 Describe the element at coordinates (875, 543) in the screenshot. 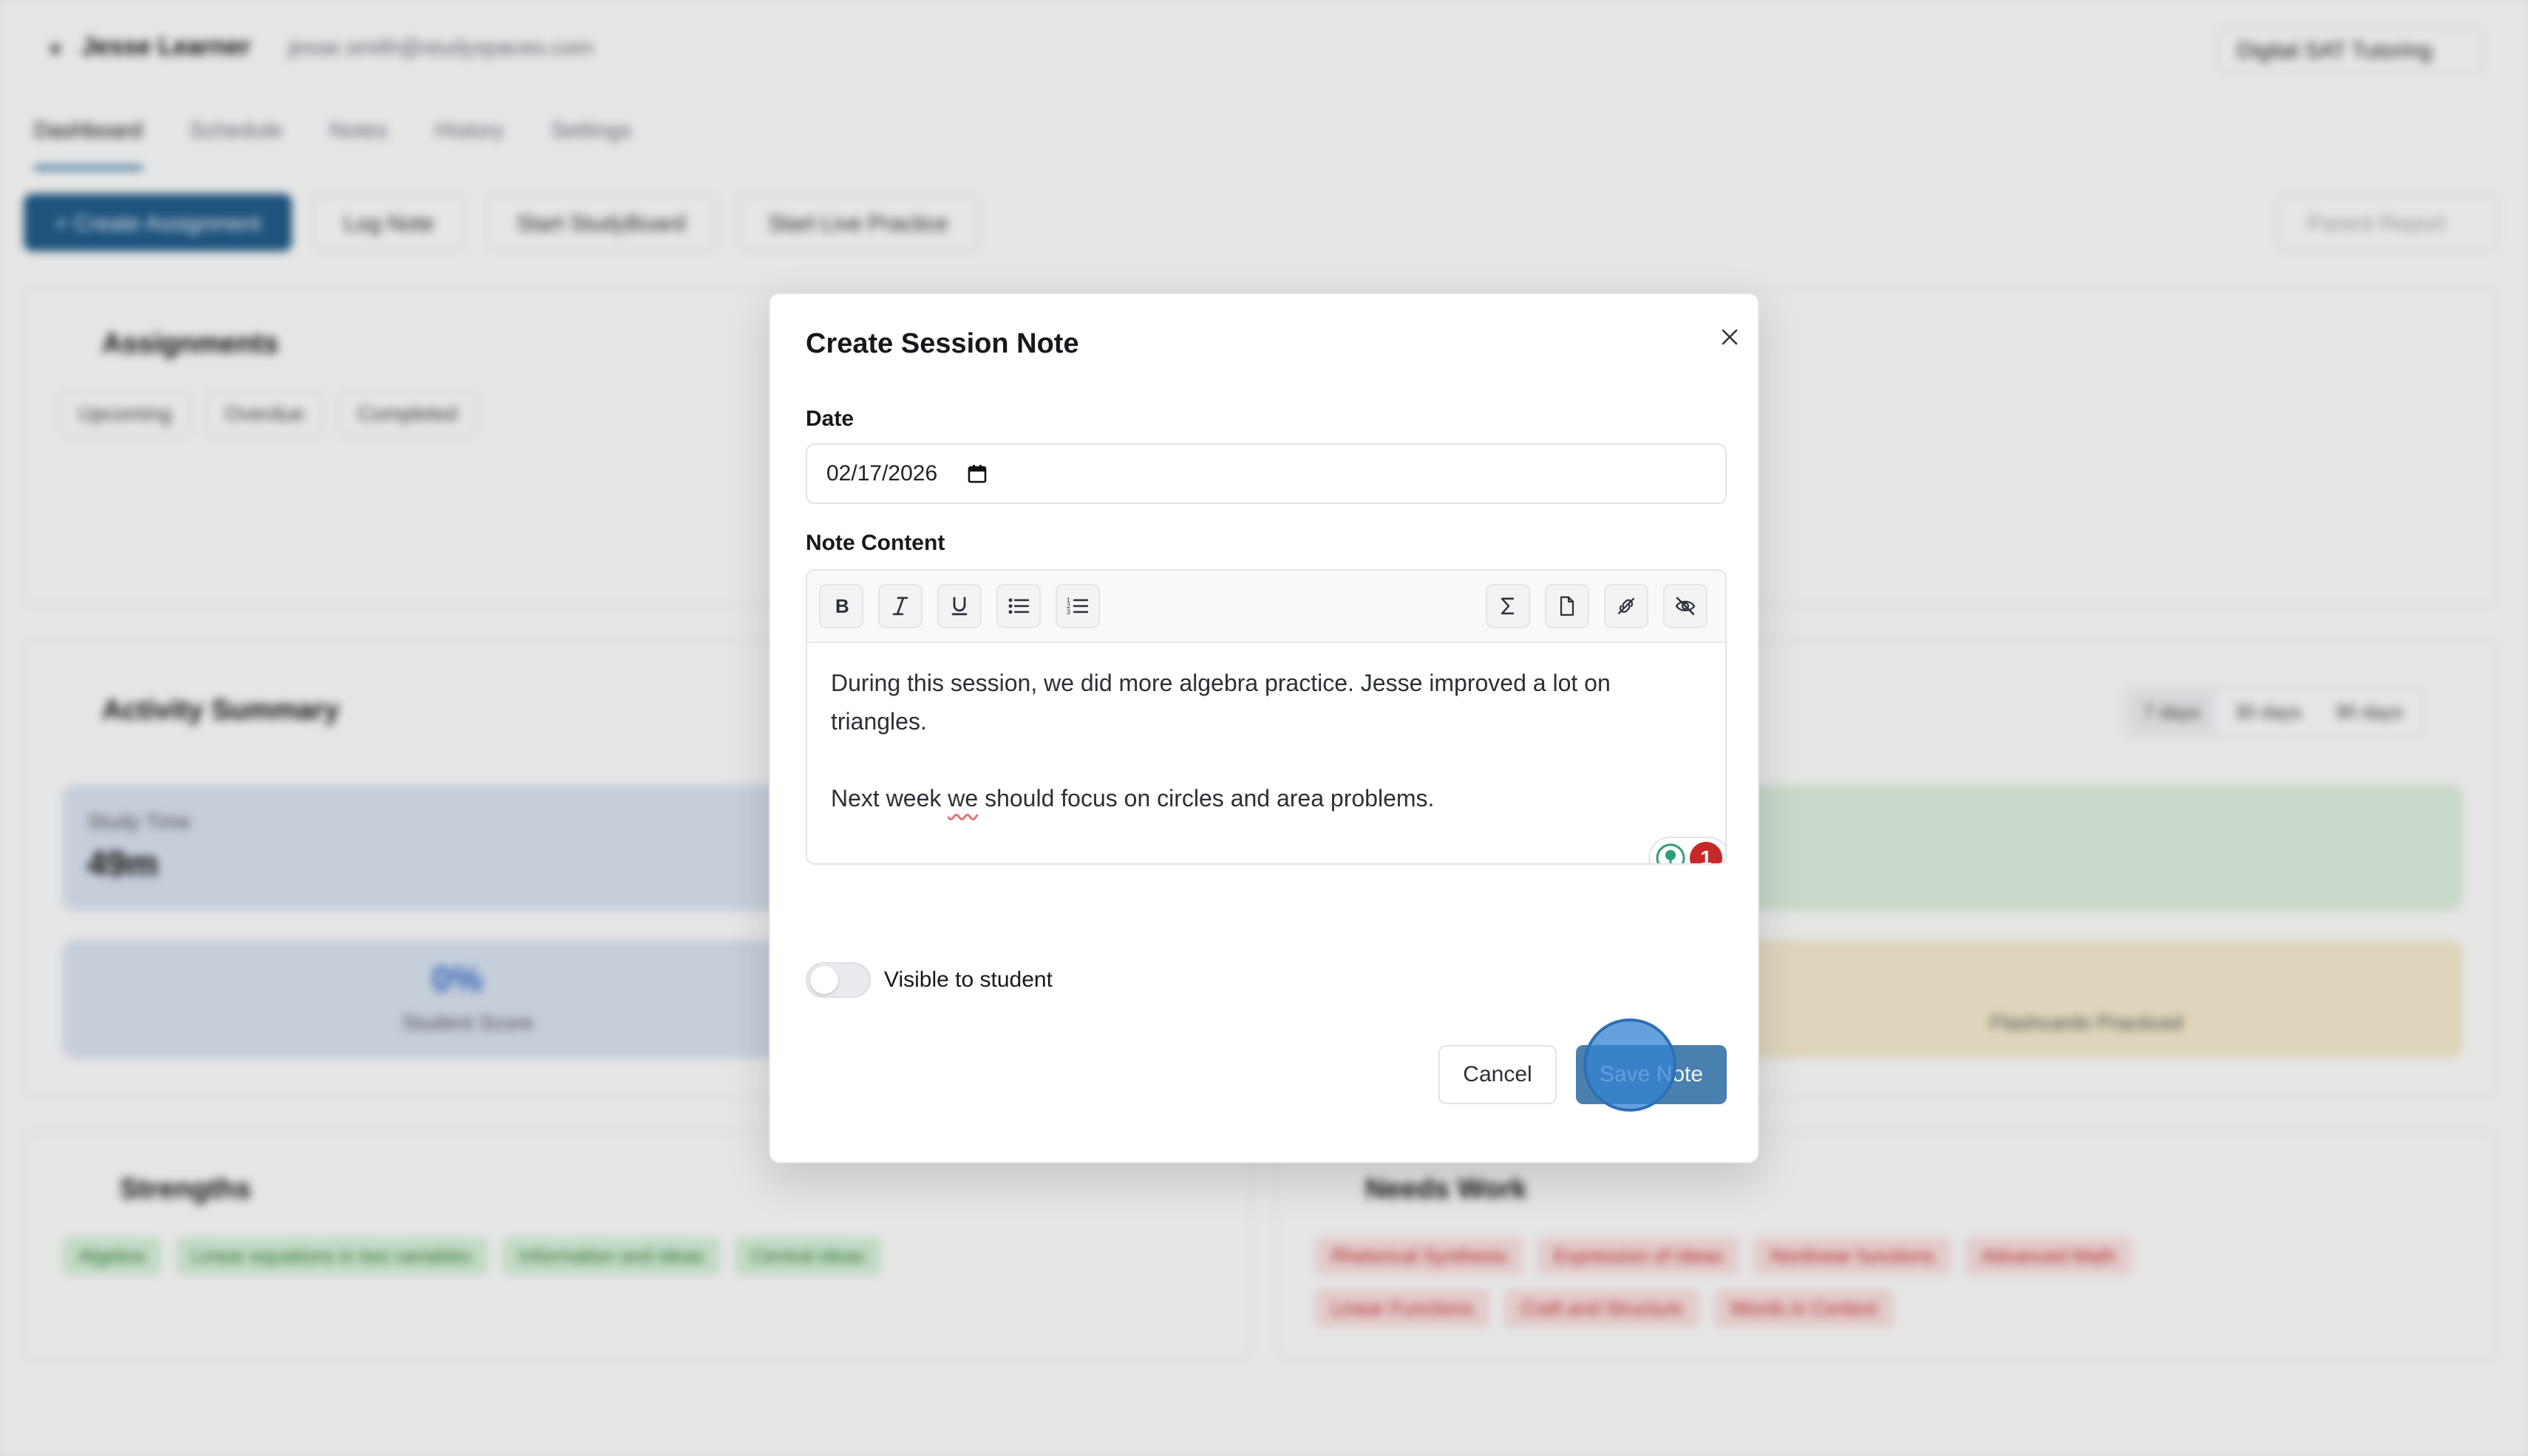

I see `note-content-label: Note Content` at that location.